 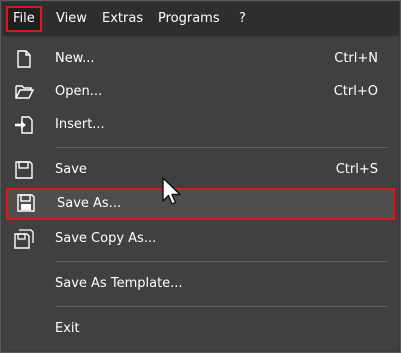 I want to click on menu-programs: Programs, so click(x=189, y=19).